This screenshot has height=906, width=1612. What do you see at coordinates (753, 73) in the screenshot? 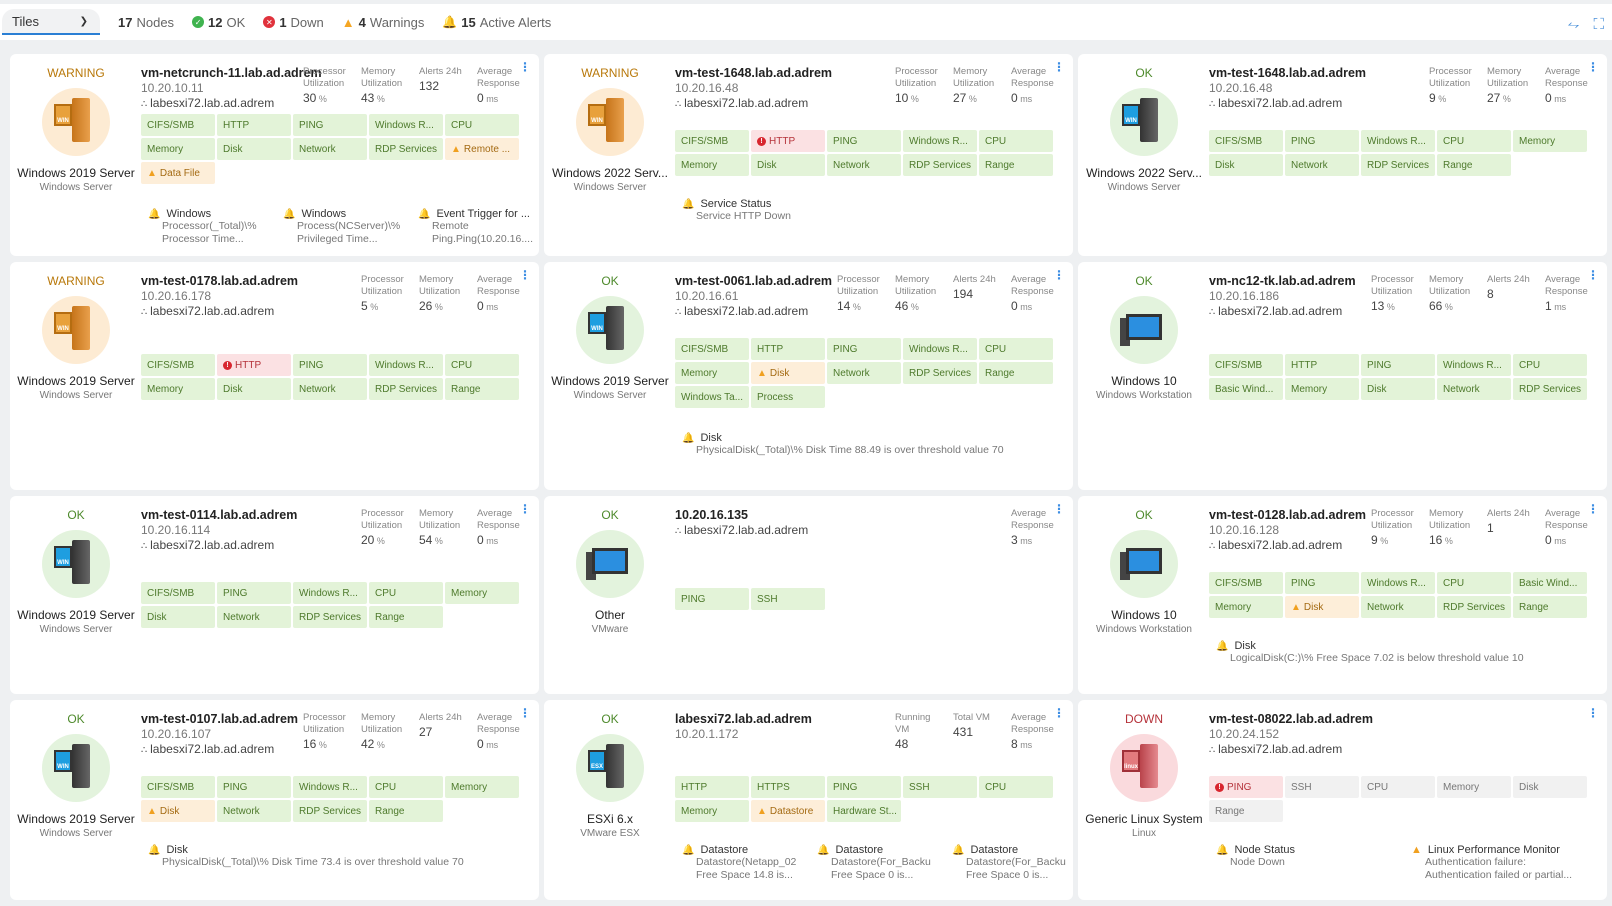
I see `node-name: vm-test-1648.lab.ad.adrem` at bounding box center [753, 73].